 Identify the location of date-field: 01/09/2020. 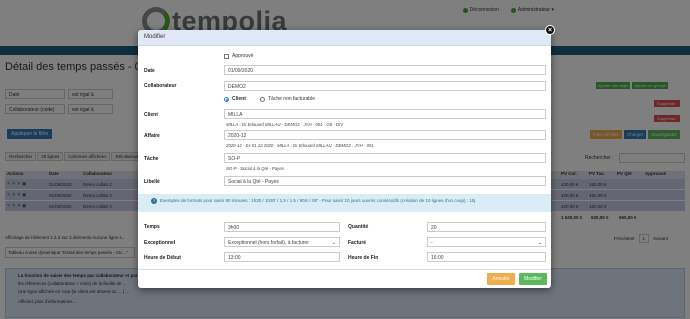
(385, 70).